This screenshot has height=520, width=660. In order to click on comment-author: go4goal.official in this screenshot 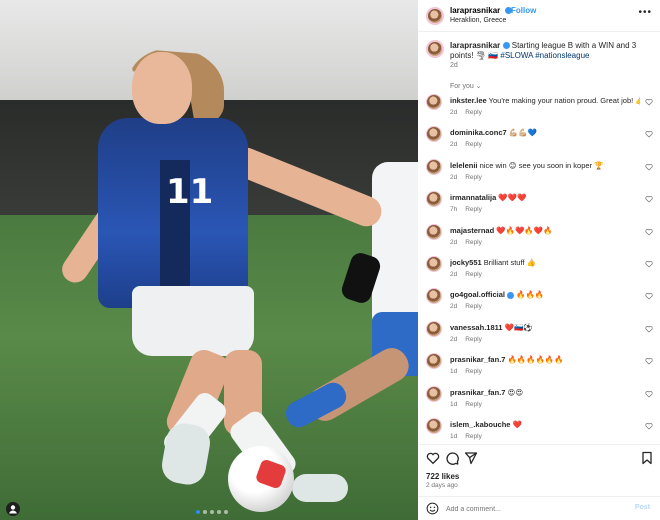, I will do `click(477, 294)`.